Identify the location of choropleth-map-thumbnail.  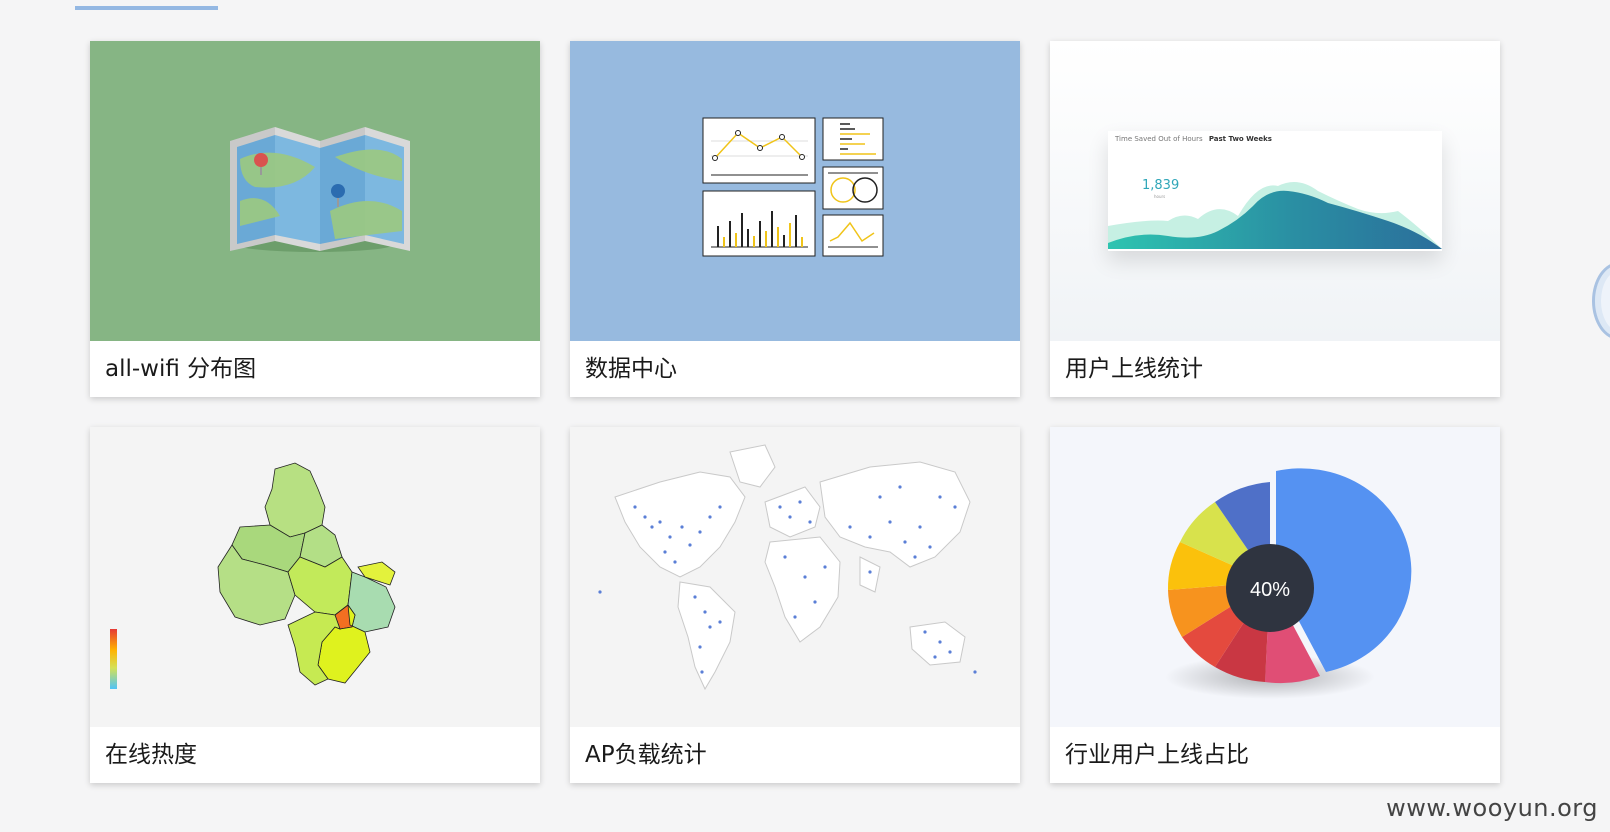
(253, 575).